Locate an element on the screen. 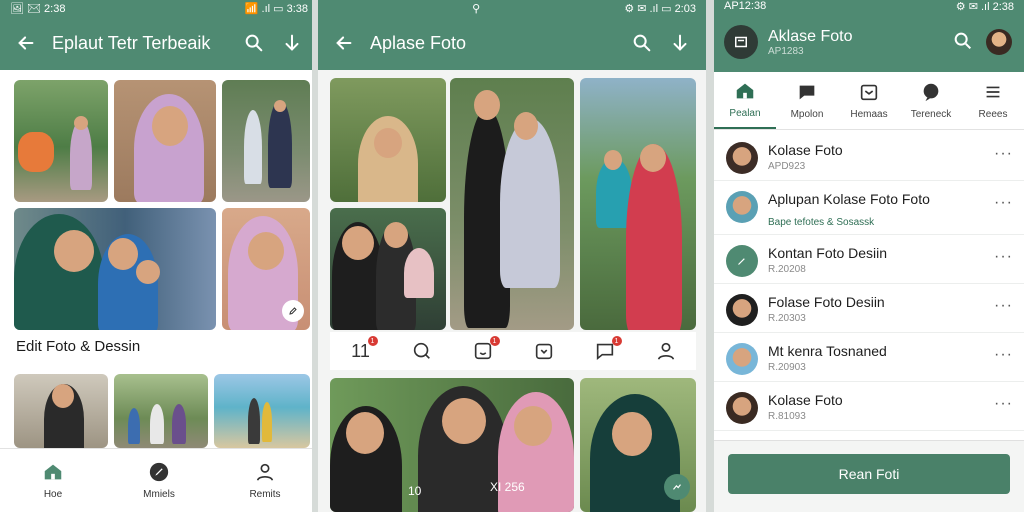 Image resolution: width=1024 pixels, height=512 pixels. page-subtitle: AP1283 is located at coordinates (786, 51).